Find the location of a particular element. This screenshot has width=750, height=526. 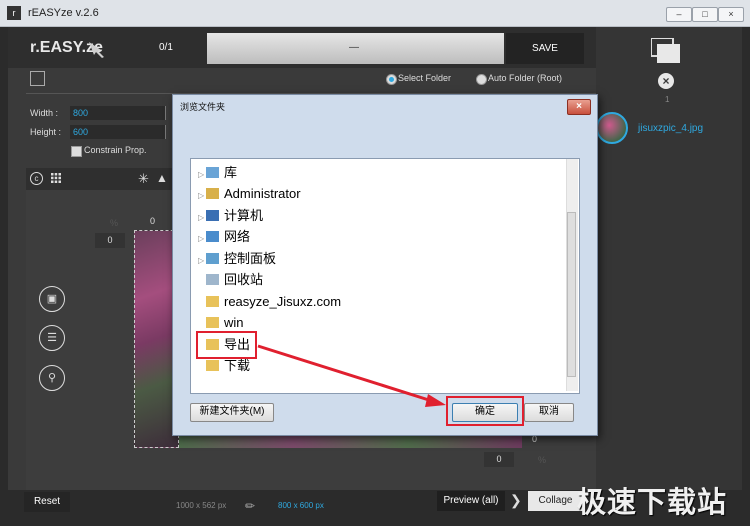

grid-icon is located at coordinates (56, 178).